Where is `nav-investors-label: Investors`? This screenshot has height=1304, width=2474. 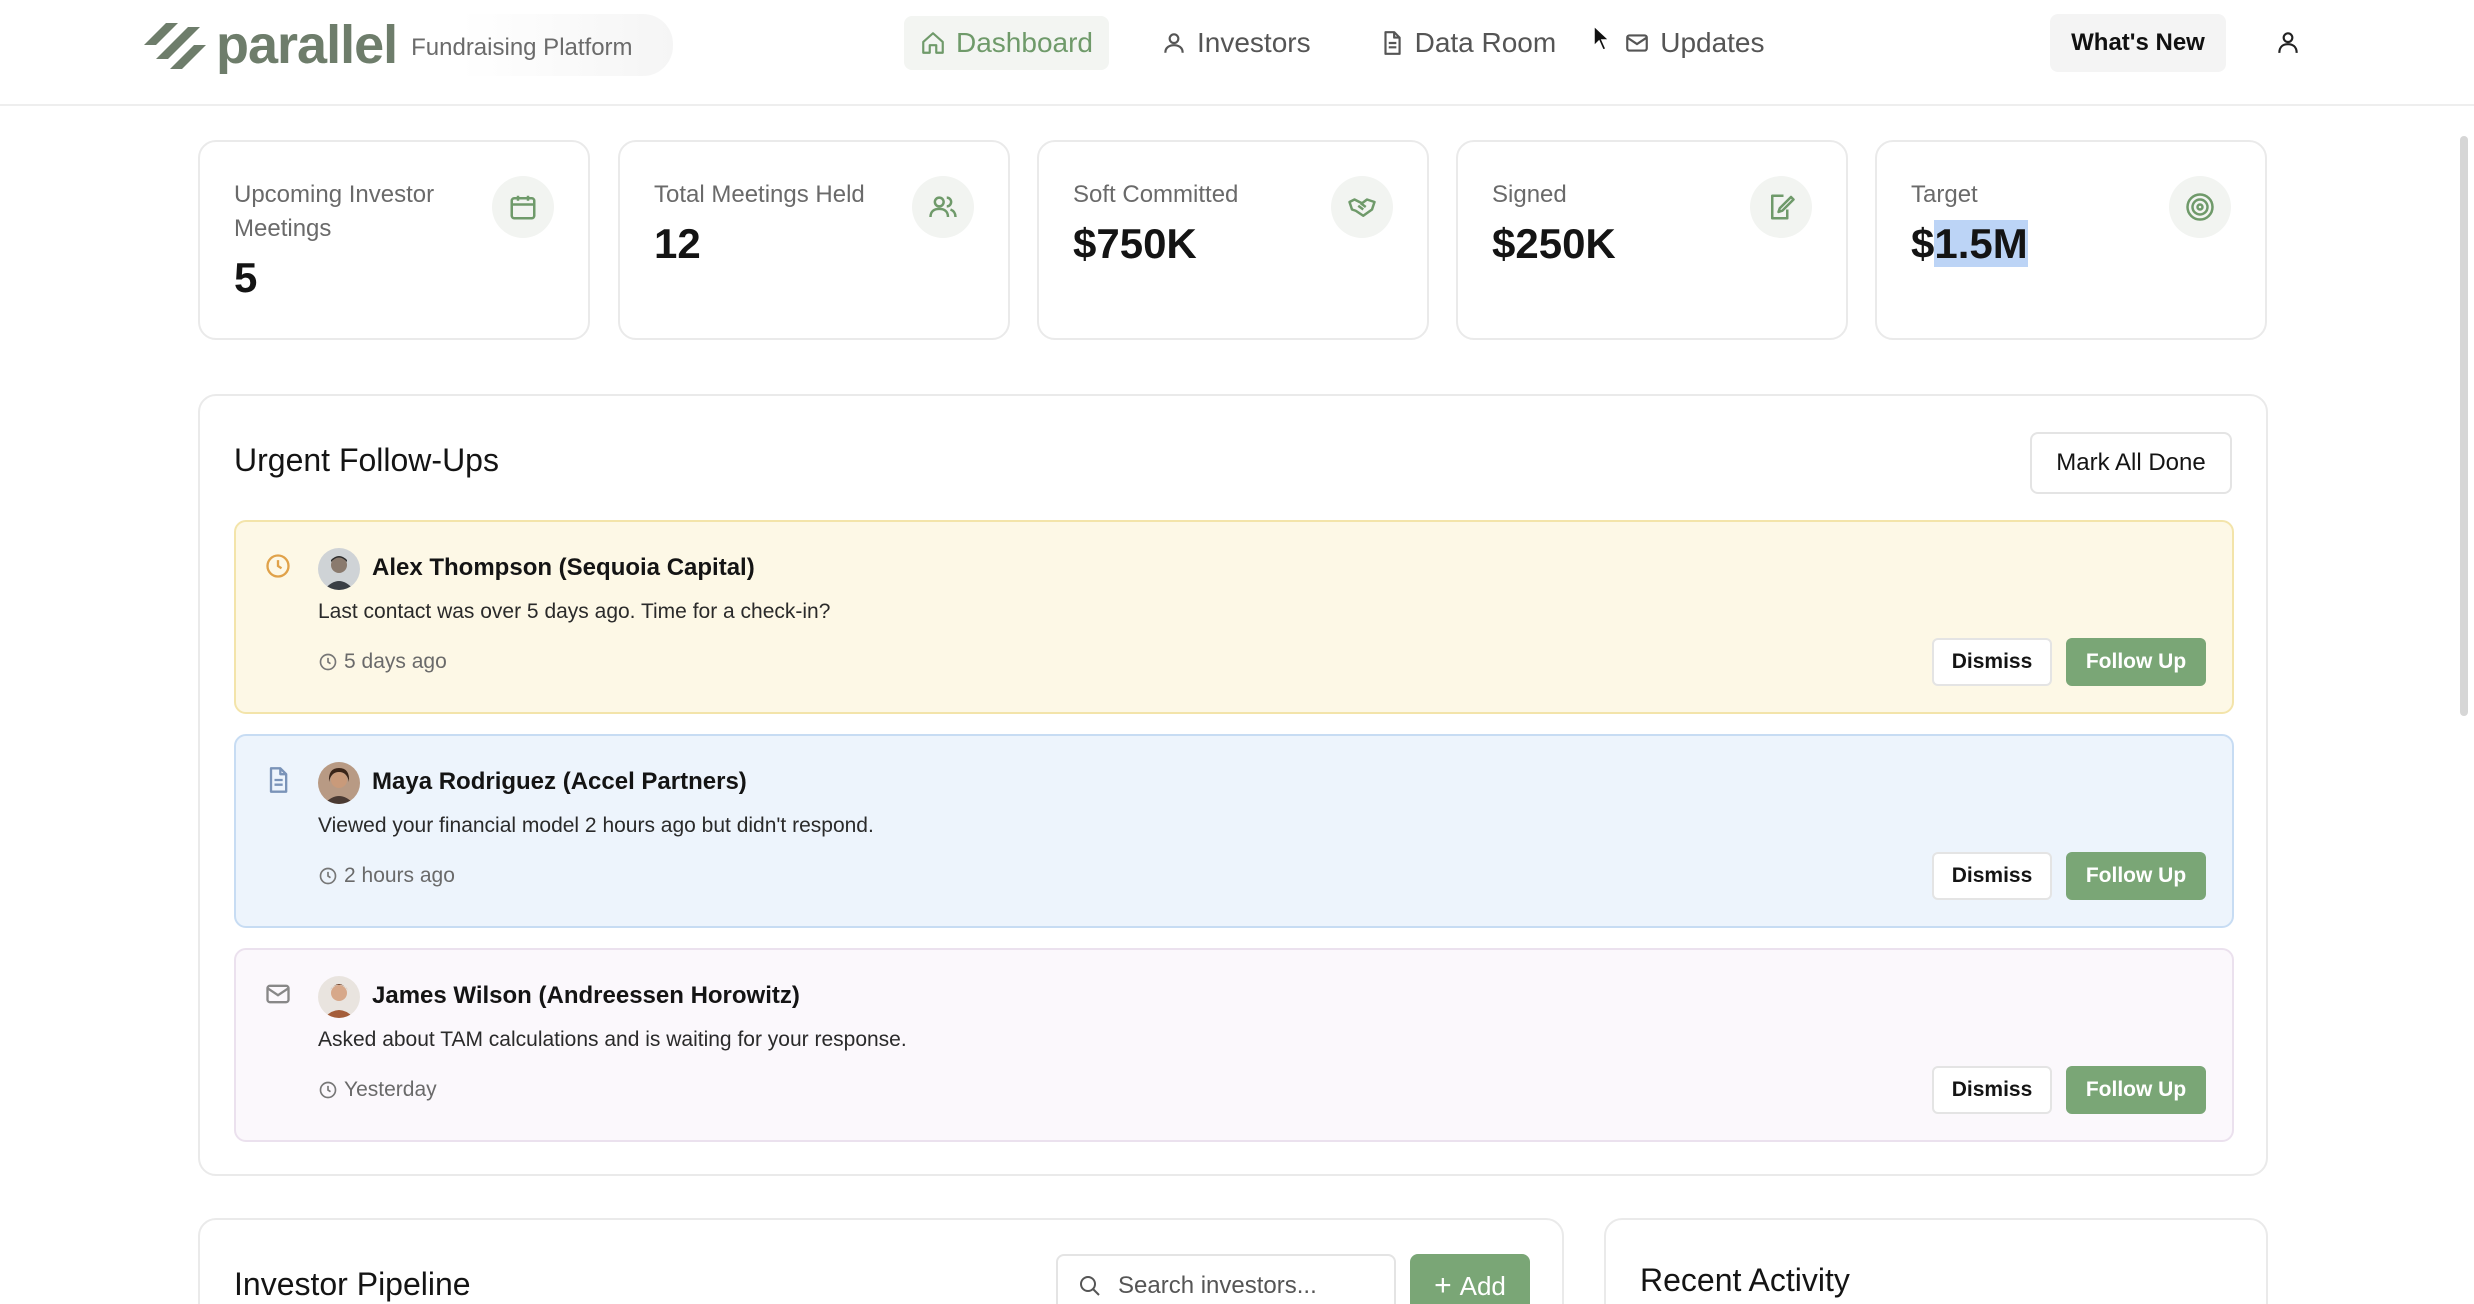 nav-investors-label: Investors is located at coordinates (1253, 42).